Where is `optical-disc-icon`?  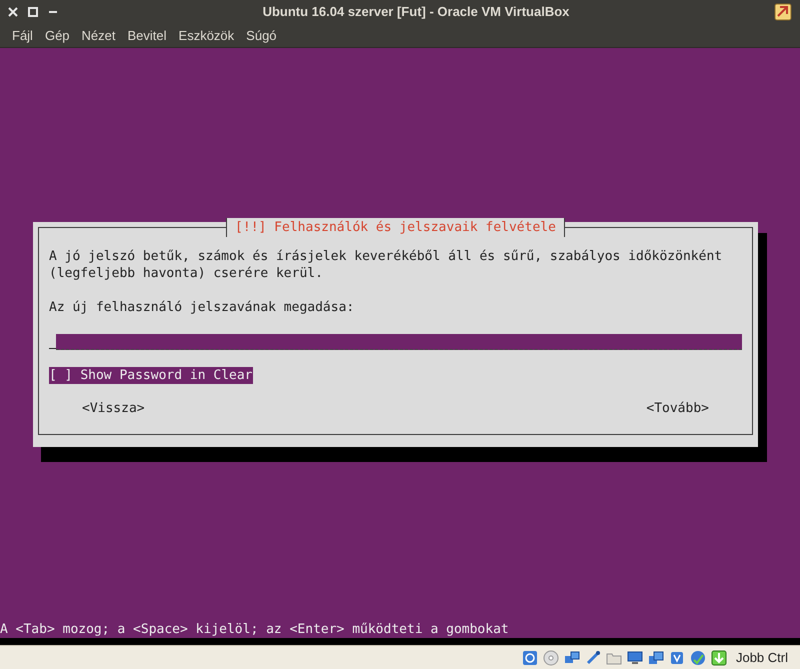
optical-disc-icon is located at coordinates (550, 658).